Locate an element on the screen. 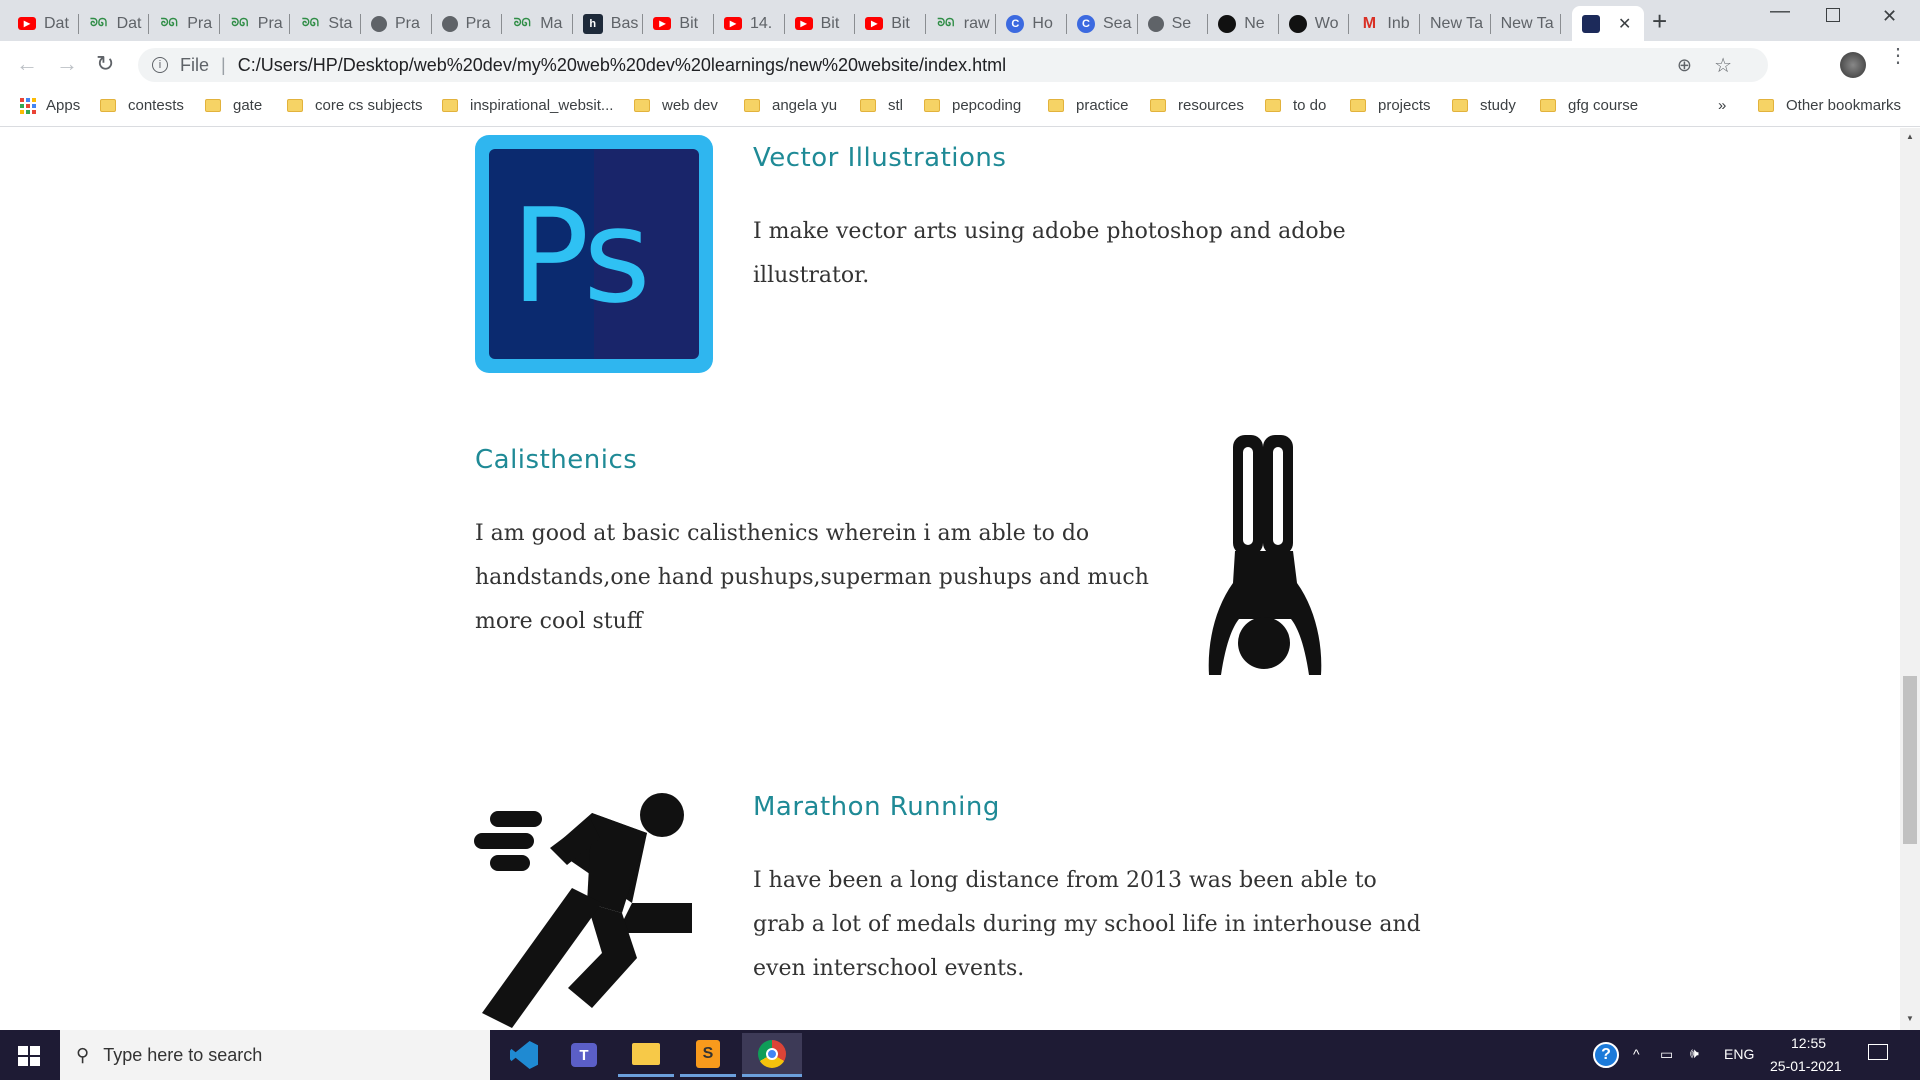 The height and width of the screenshot is (1080, 1920). scroll-up-icon: ▲ is located at coordinates (1910, 136).